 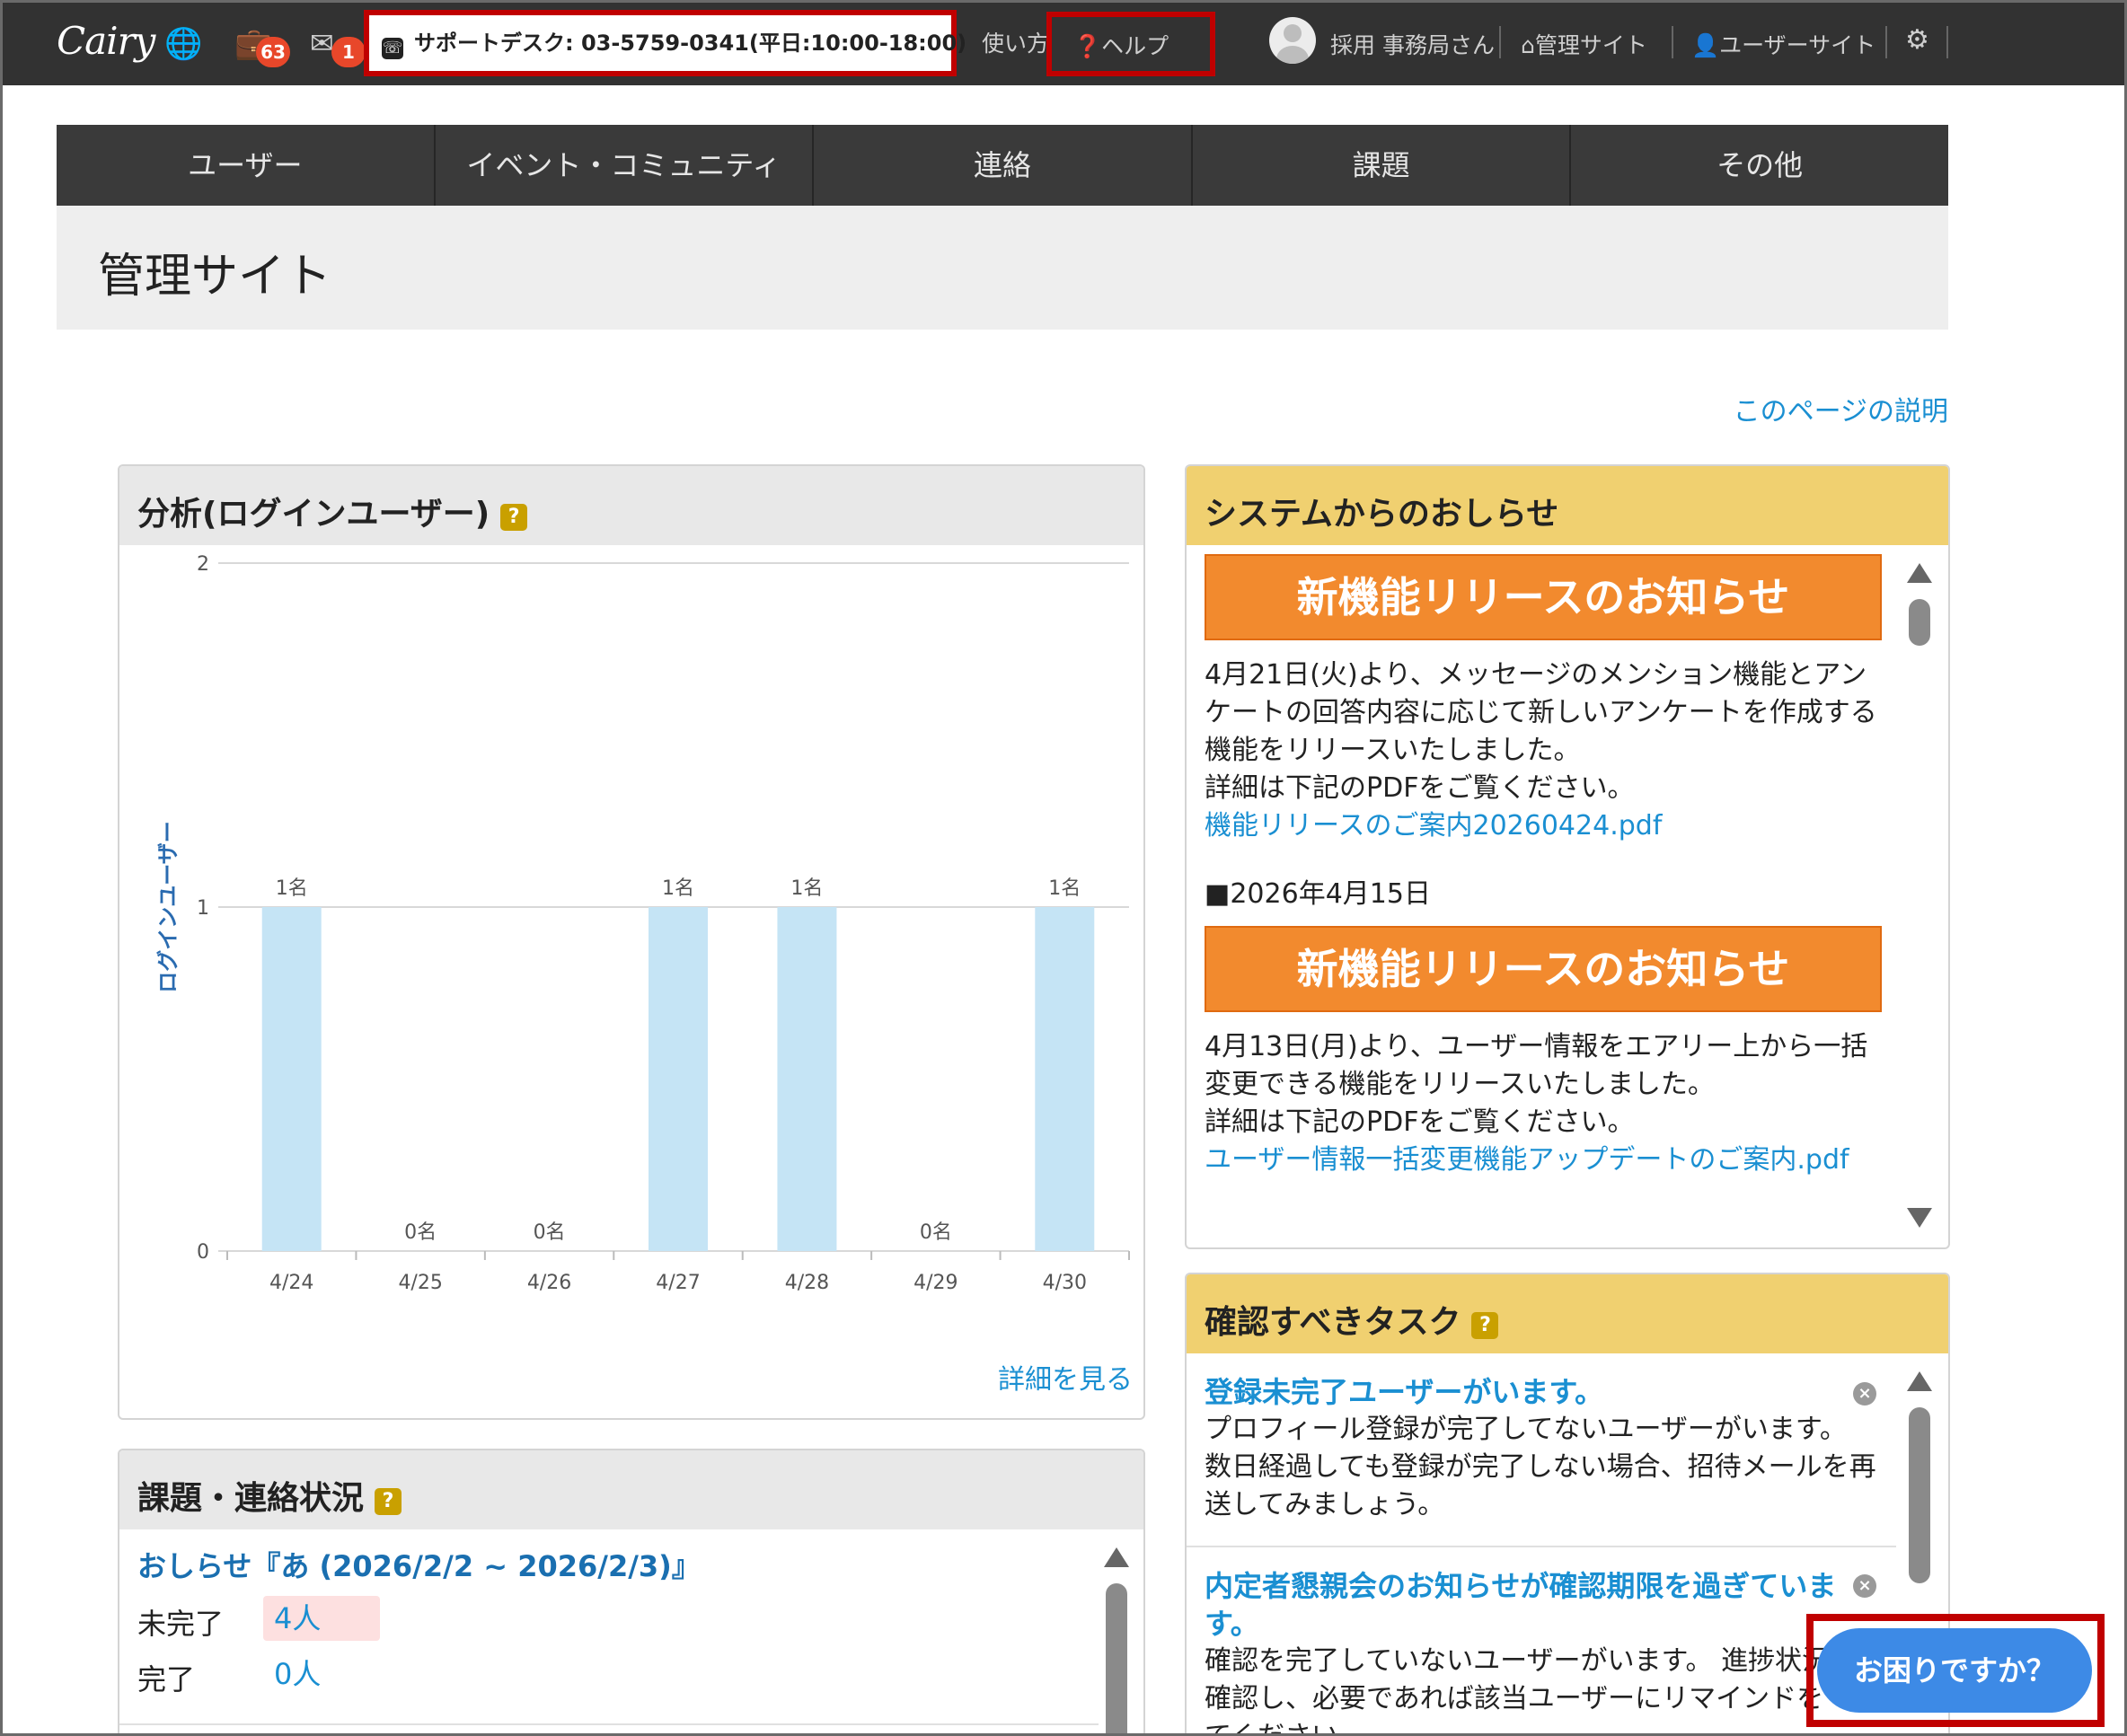 I want to click on help-chat-button: お困りですか？, so click(x=1955, y=1671).